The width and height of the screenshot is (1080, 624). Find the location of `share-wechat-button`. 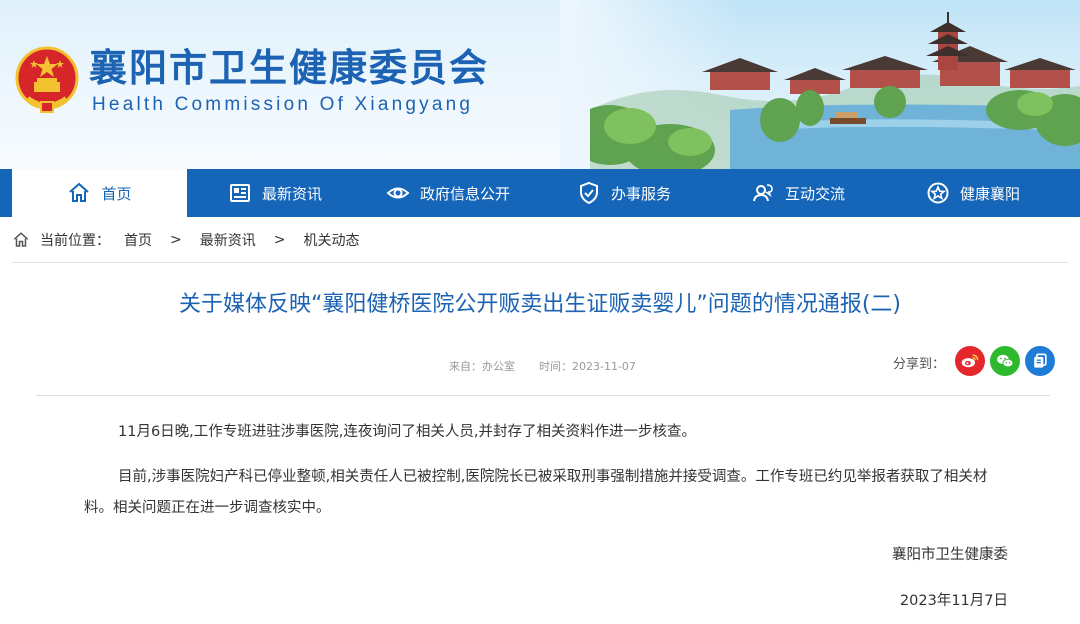

share-wechat-button is located at coordinates (1005, 361).